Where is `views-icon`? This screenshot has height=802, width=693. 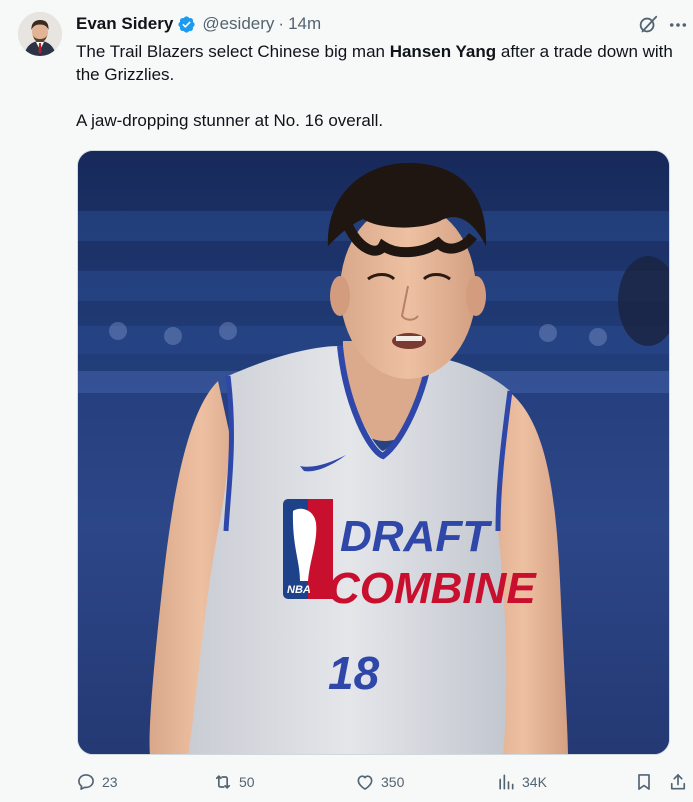 views-icon is located at coordinates (506, 782).